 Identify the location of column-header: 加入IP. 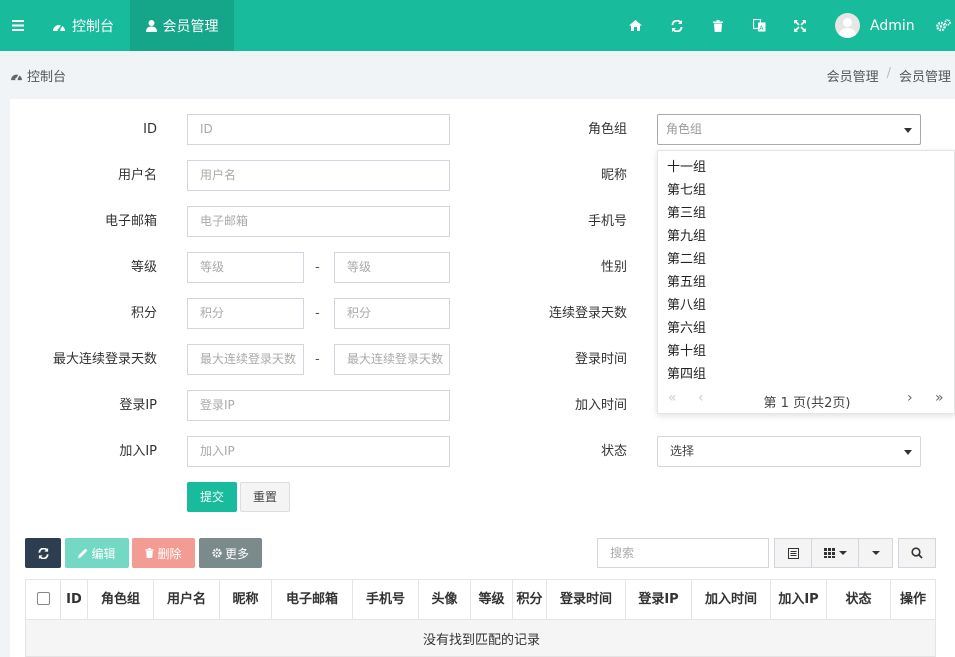
(799, 599).